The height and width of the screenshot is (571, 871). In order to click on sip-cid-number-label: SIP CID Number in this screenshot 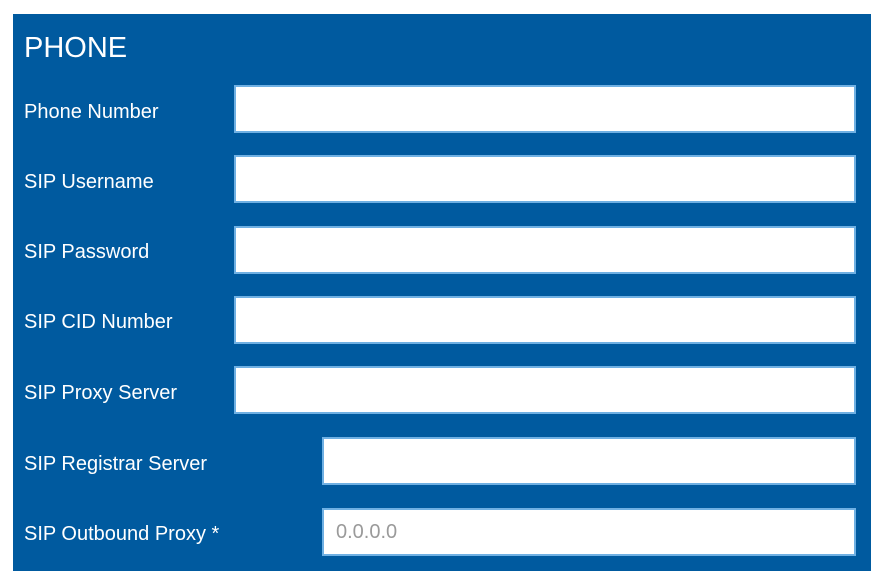, I will do `click(98, 322)`.